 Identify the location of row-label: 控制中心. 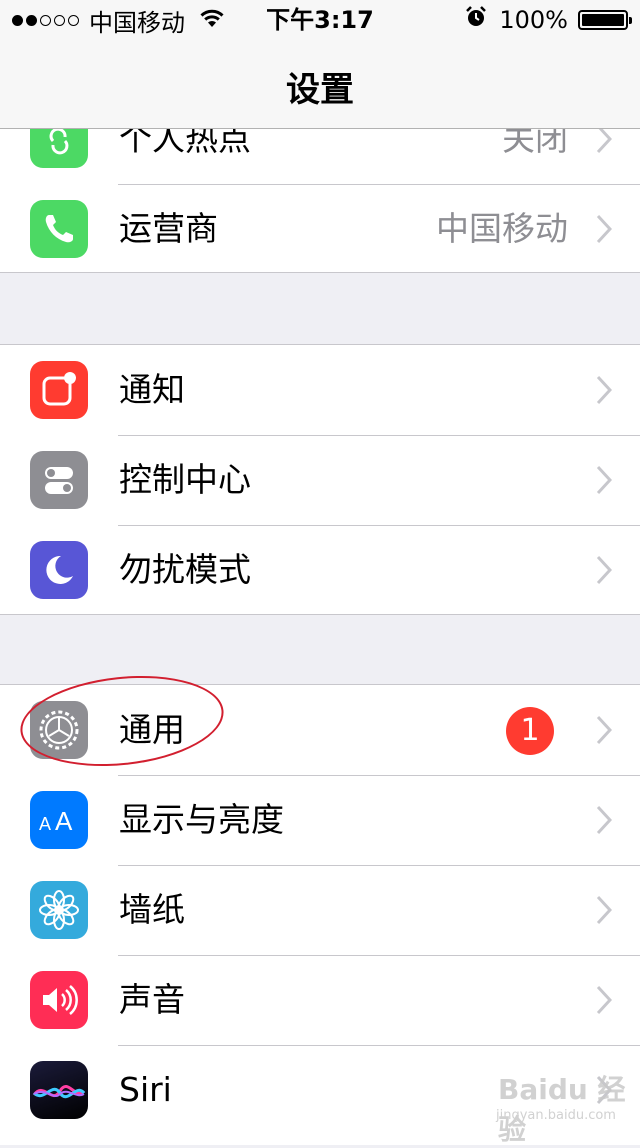
(185, 479).